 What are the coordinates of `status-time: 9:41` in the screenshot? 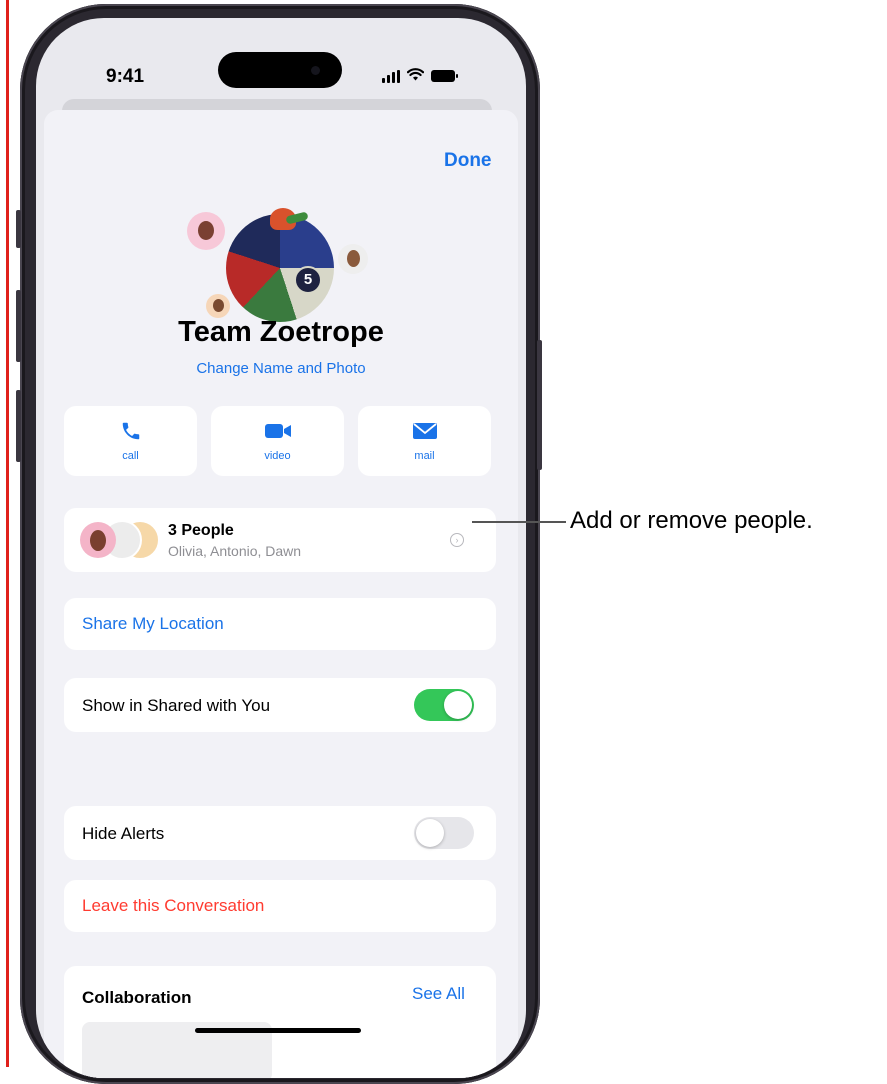 It's located at (125, 76).